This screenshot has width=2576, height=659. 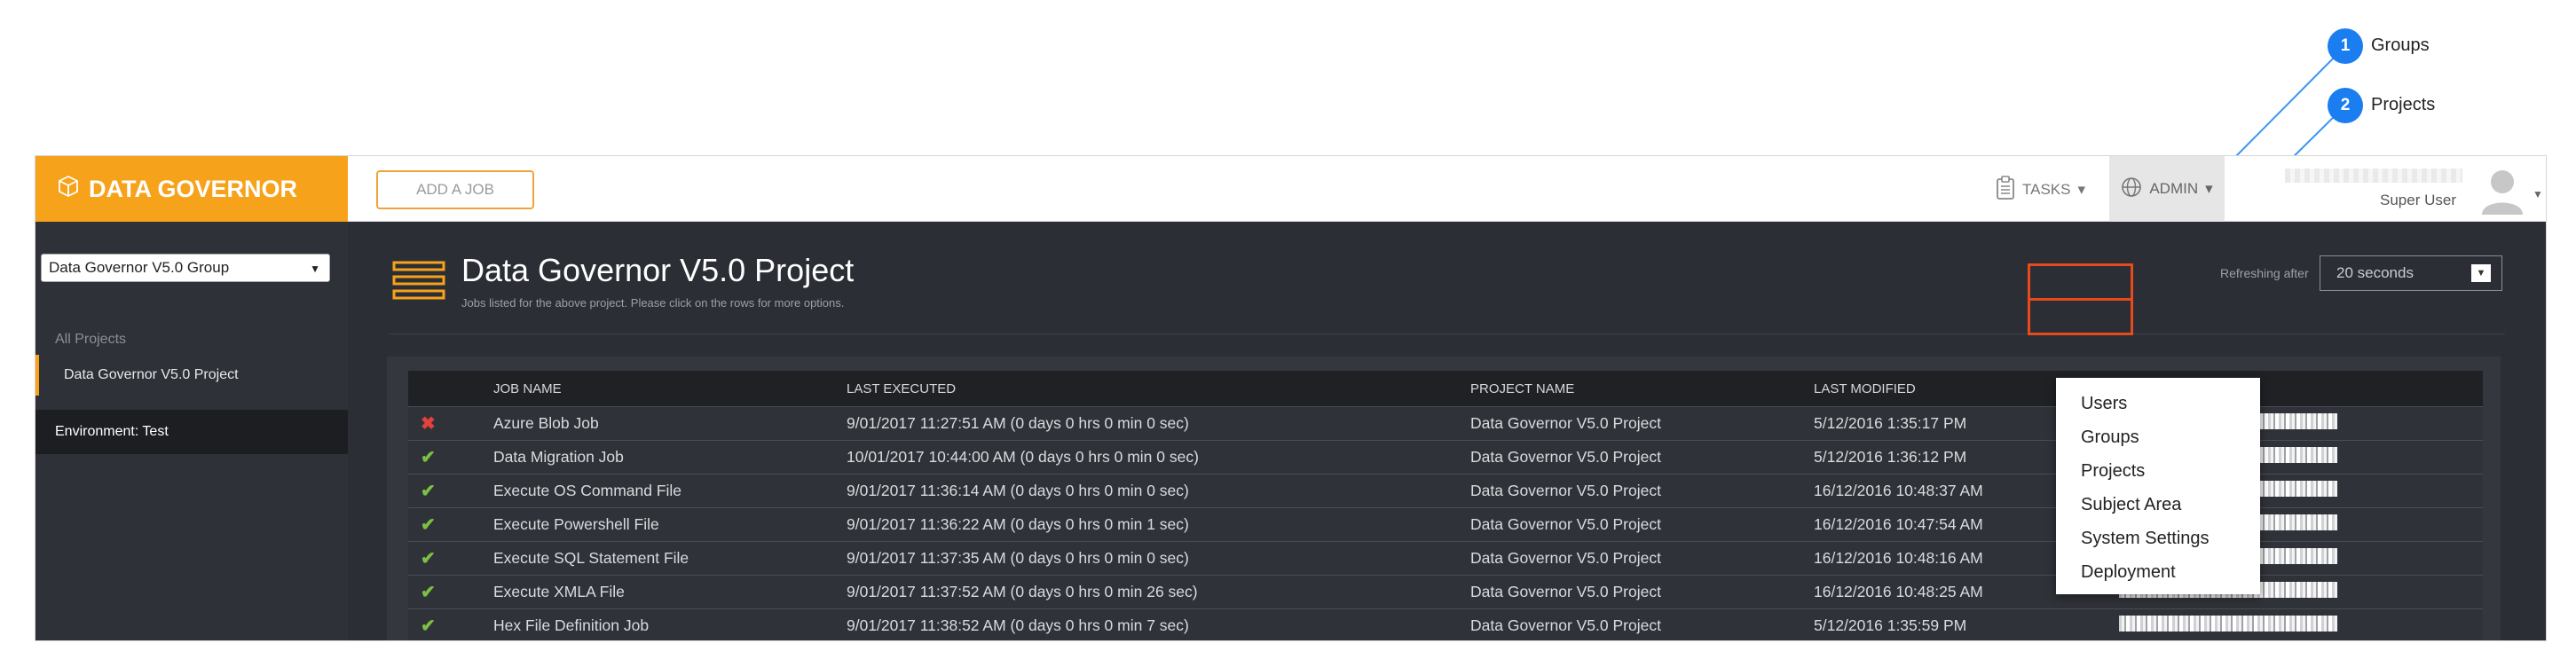 What do you see at coordinates (2265, 273) in the screenshot?
I see `refresh-label: Refreshing after` at bounding box center [2265, 273].